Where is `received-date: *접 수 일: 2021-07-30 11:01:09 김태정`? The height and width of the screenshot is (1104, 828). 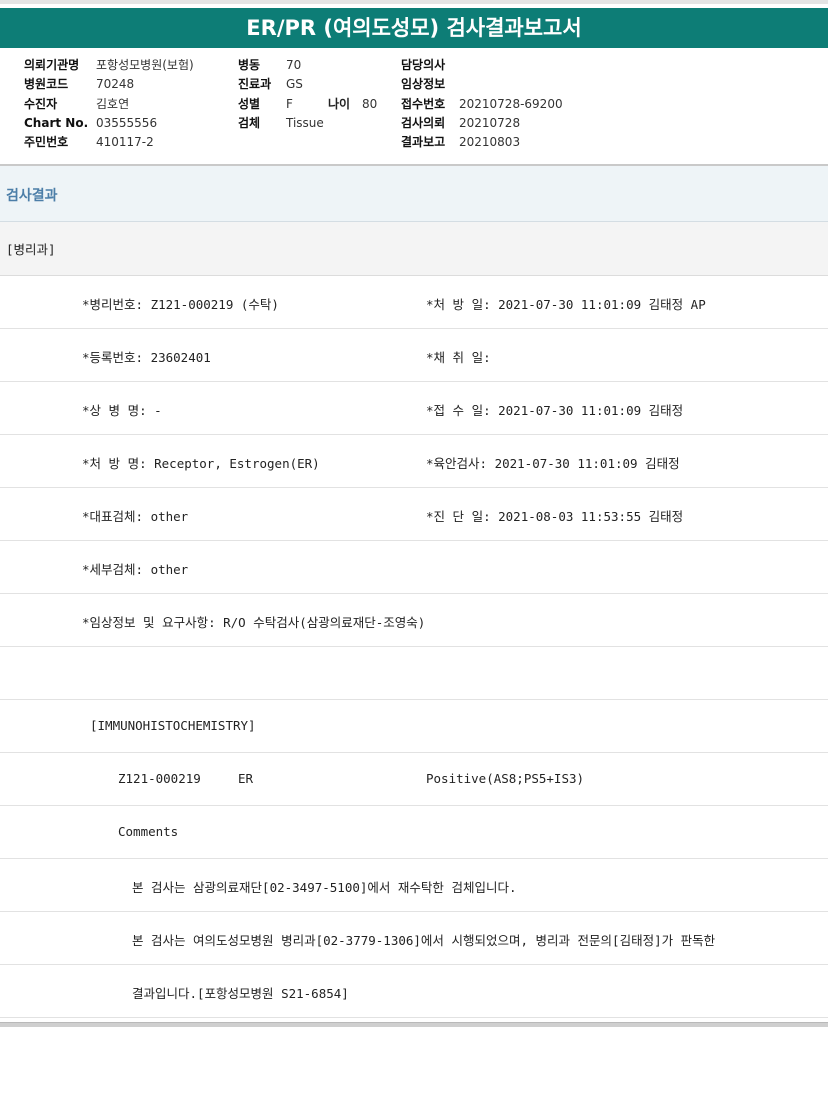 received-date: *접 수 일: 2021-07-30 11:01:09 김태정 is located at coordinates (555, 410).